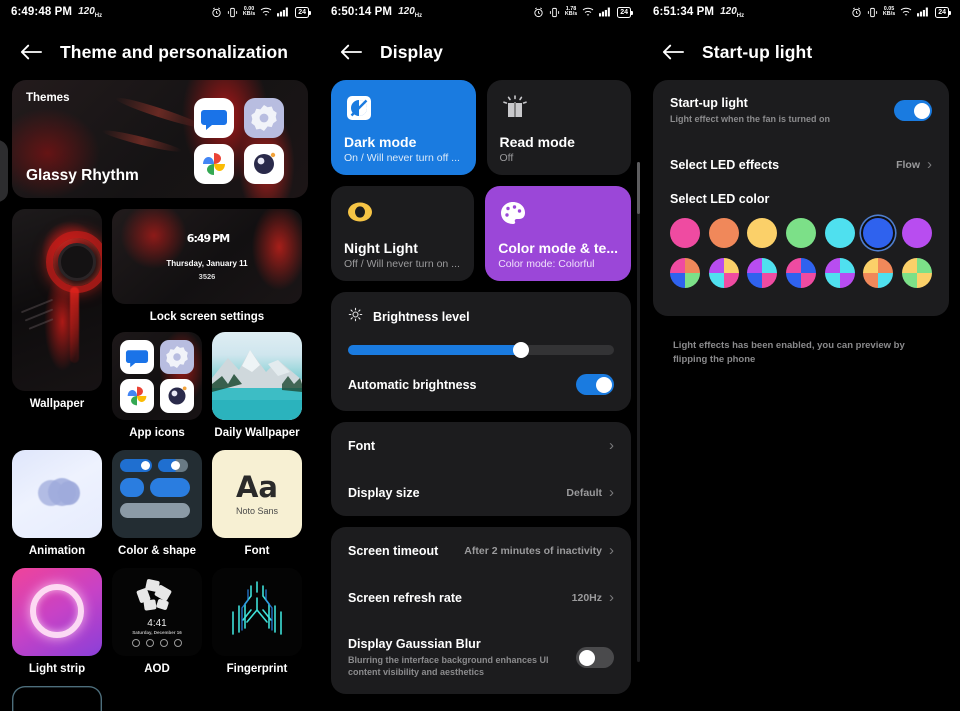  Describe the element at coordinates (157, 632) in the screenshot. I see `aod-date: Saturday, December 16` at that location.